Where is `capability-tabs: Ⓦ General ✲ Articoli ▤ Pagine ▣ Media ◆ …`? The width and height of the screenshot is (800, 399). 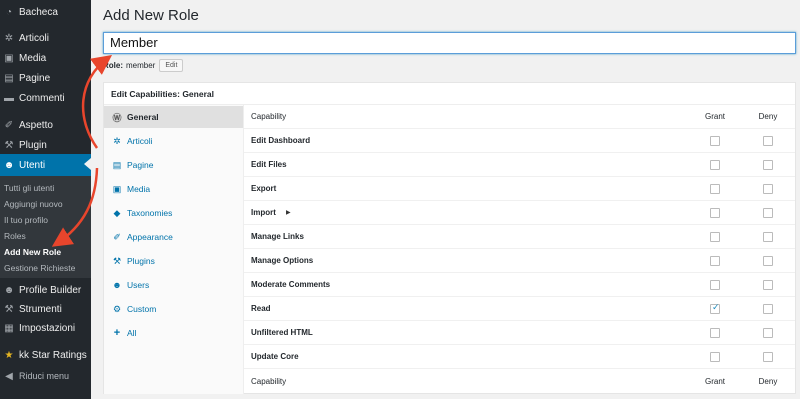 capability-tabs: Ⓦ General ✲ Articoli ▤ Pagine ▣ Media ◆ … is located at coordinates (174, 249).